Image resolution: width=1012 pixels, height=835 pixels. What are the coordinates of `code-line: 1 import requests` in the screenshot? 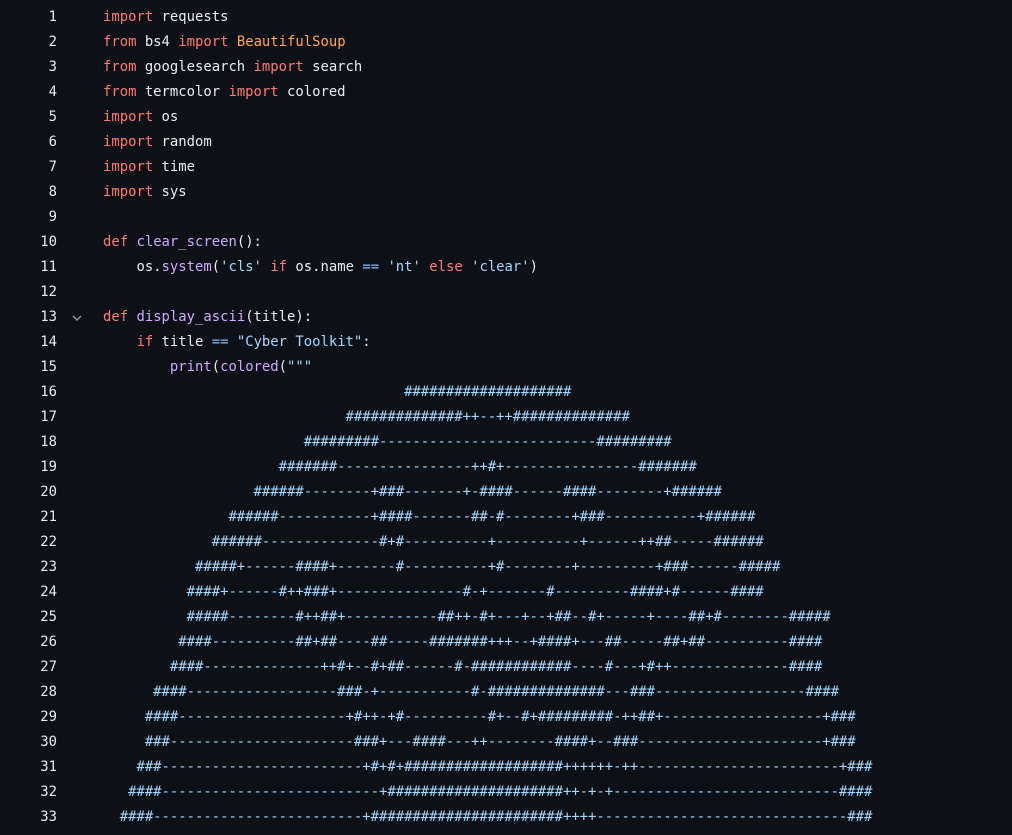 It's located at (506, 17).